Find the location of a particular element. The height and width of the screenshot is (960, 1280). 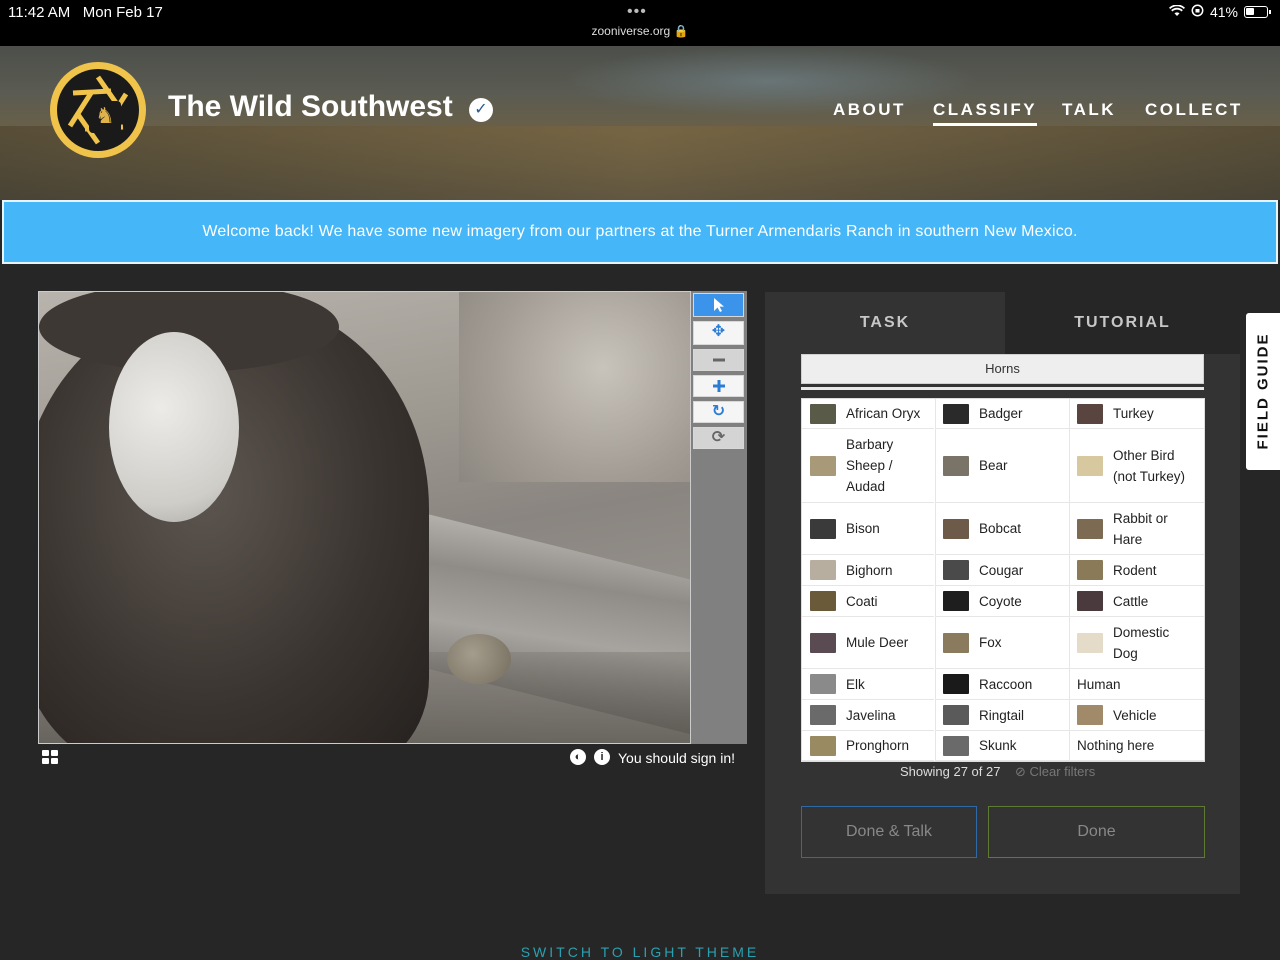

choice-label: Badger is located at coordinates (1001, 413).